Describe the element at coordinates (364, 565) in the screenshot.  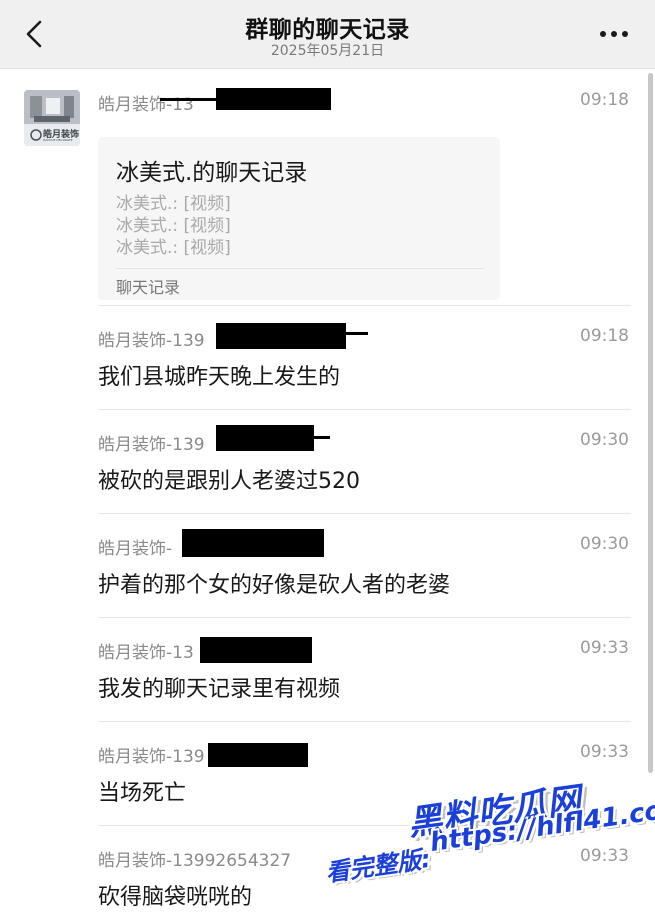
I see `chat-message: 皓月装饰- 09:30 护着的那个女的好像是砍人者的老婆` at that location.